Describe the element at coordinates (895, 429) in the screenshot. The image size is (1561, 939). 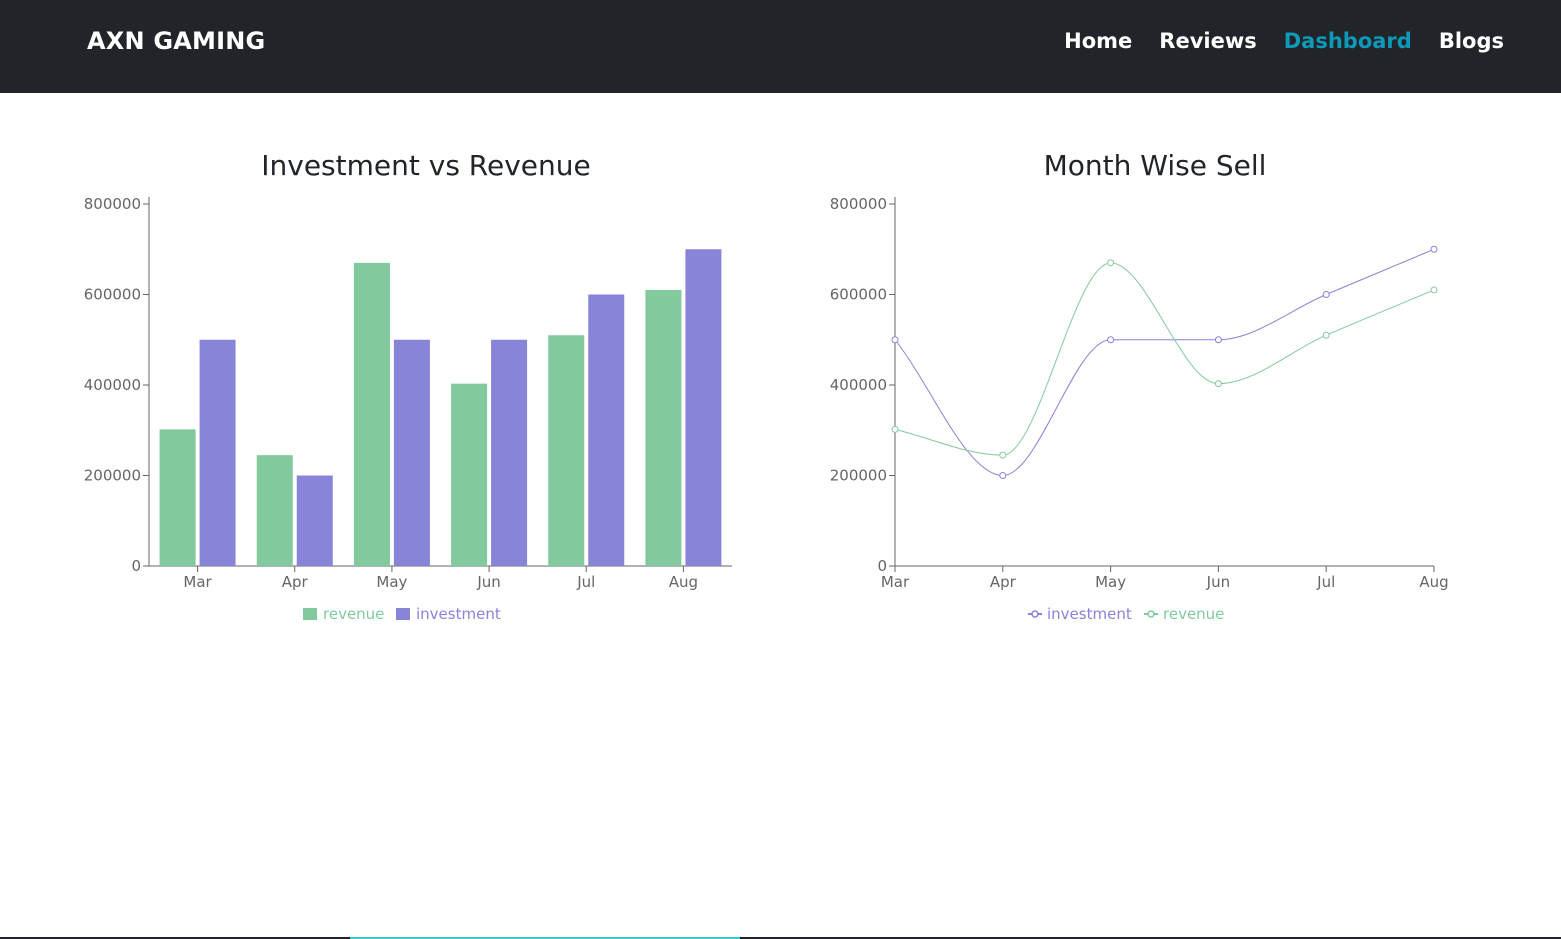
I see `point-revenue-mar` at that location.